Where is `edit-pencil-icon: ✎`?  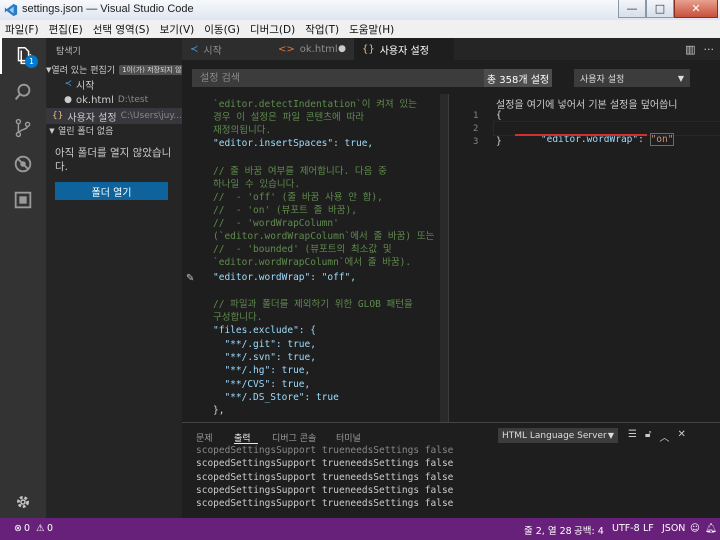
edit-pencil-icon: ✎ is located at coordinates (190, 278).